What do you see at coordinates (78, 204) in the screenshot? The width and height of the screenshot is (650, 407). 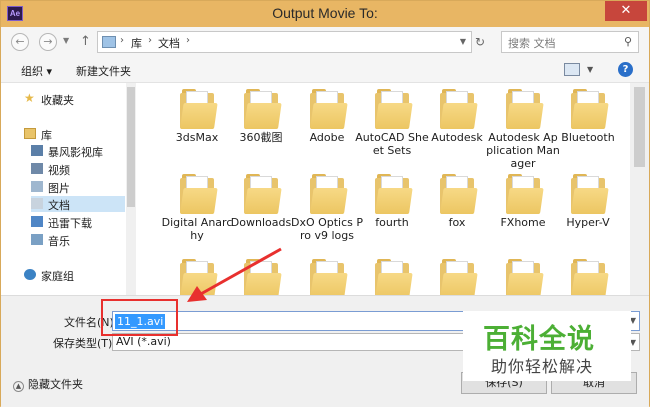 I see `sidebar-item-documents: 文档` at bounding box center [78, 204].